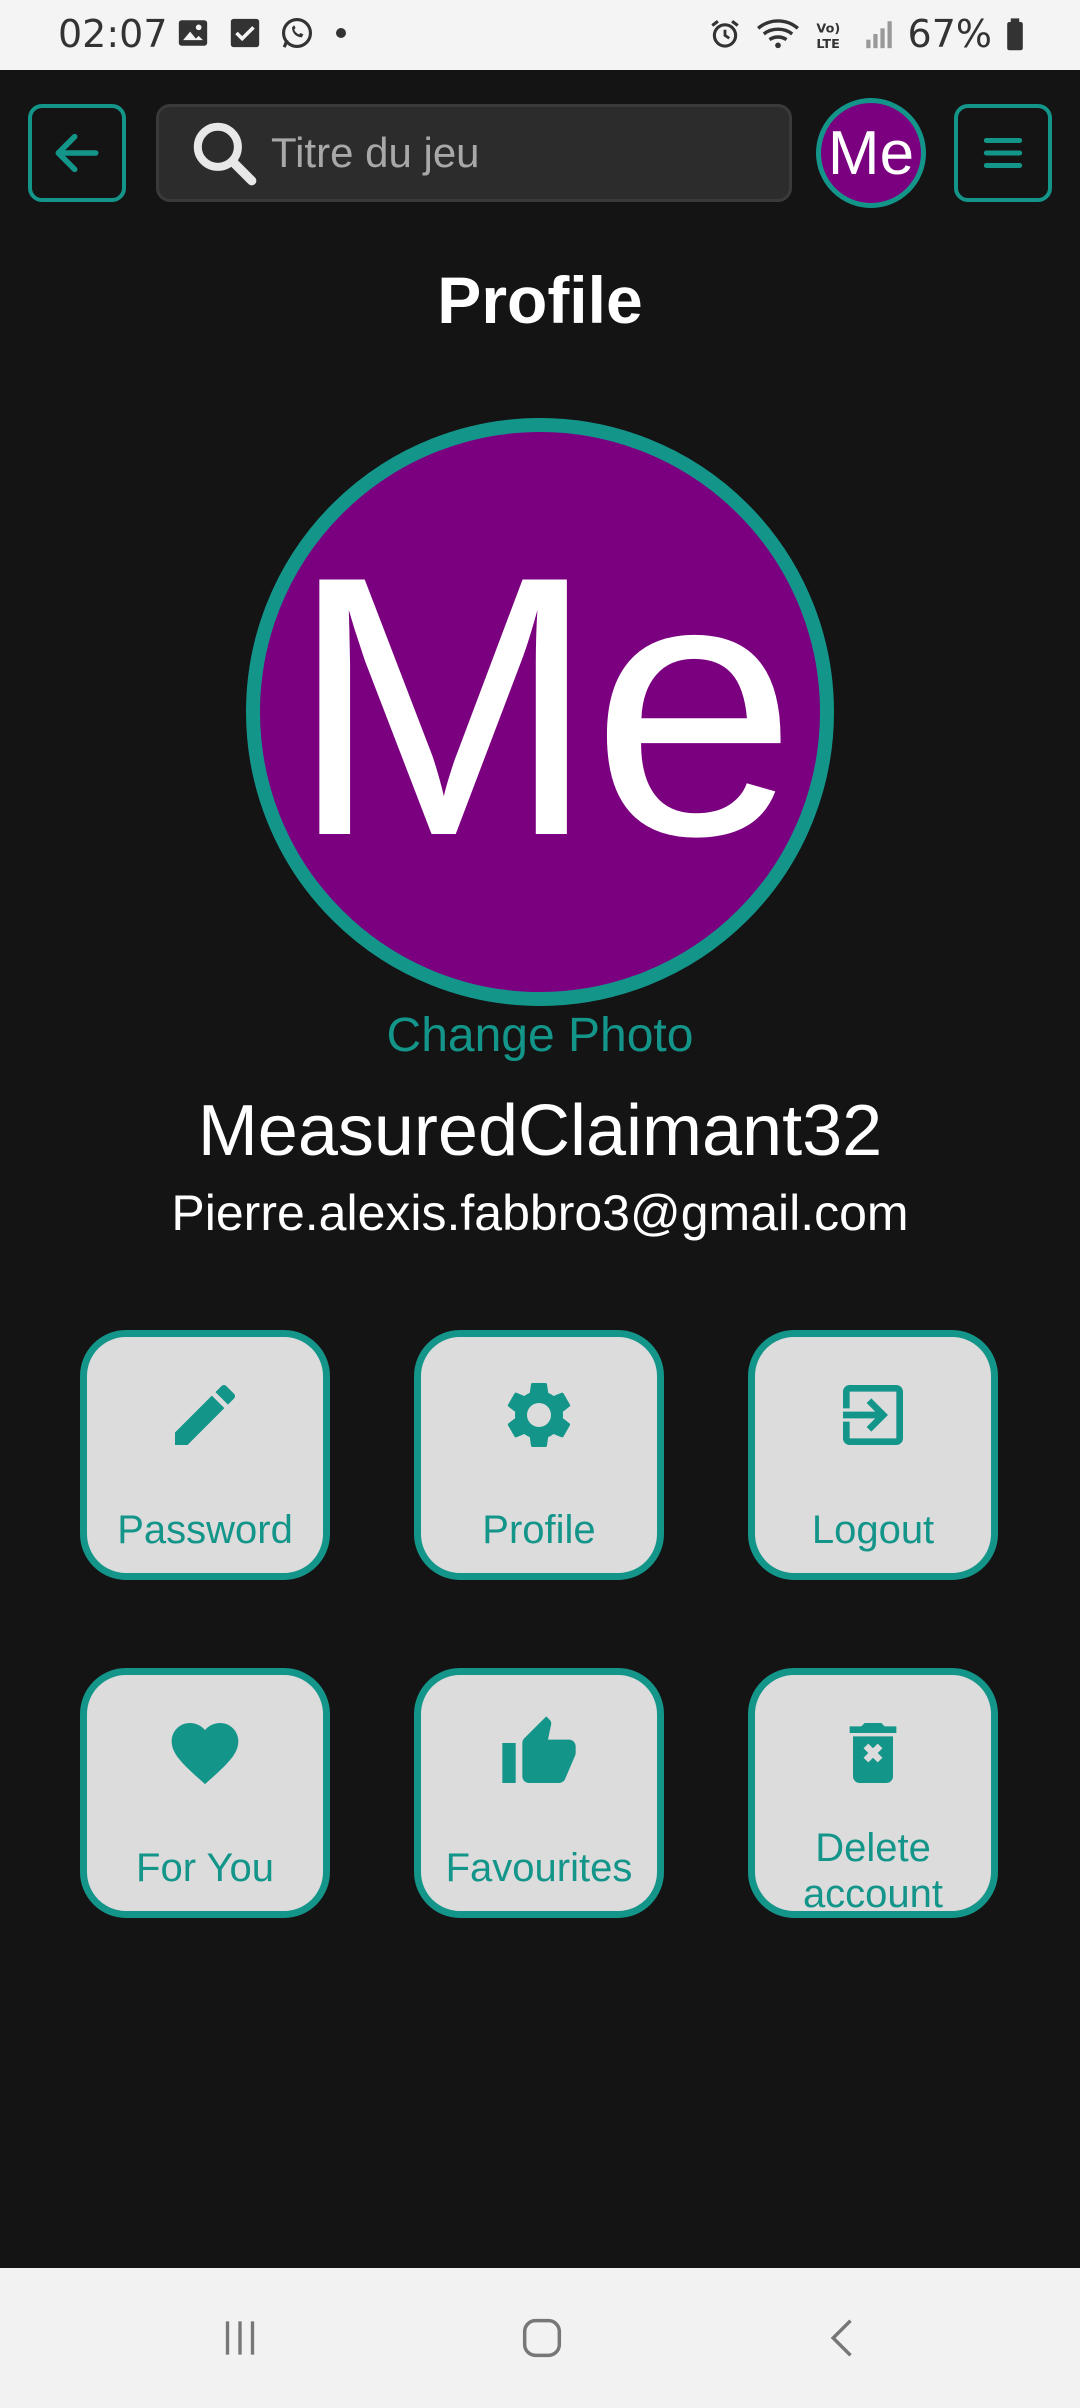  Describe the element at coordinates (540, 35) in the screenshot. I see `status-bar: 02:07 Vo) LTE 67%` at that location.